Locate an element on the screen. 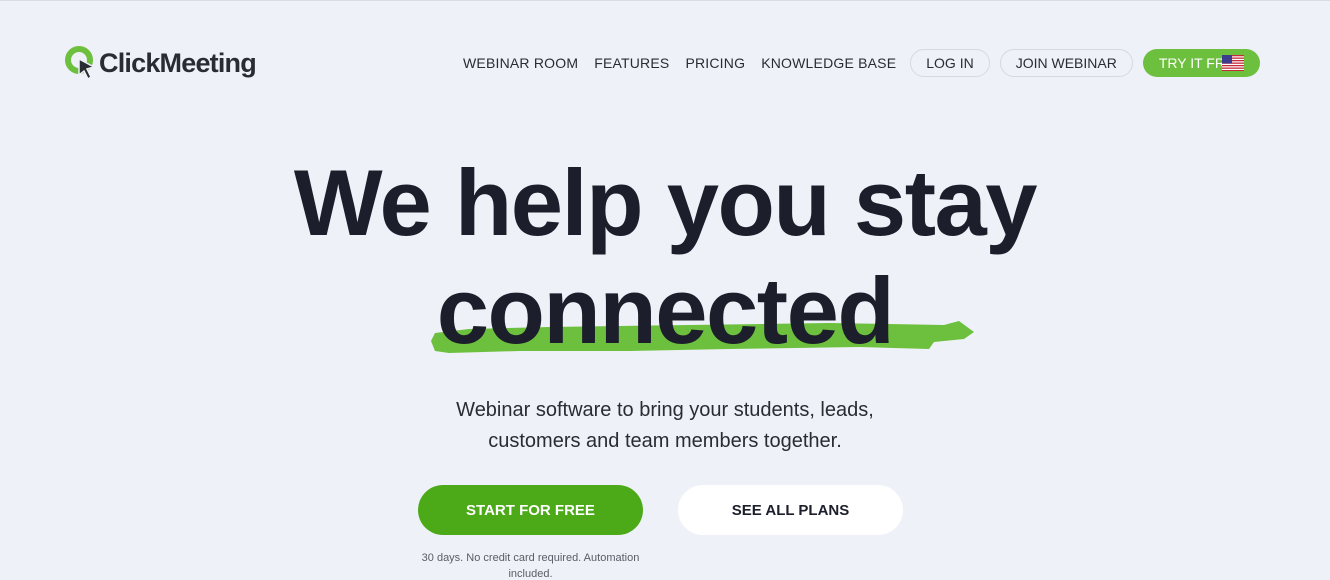 Image resolution: width=1330 pixels, height=580 pixels. clickmeeting-logo: ClickMeeting is located at coordinates (160, 63).